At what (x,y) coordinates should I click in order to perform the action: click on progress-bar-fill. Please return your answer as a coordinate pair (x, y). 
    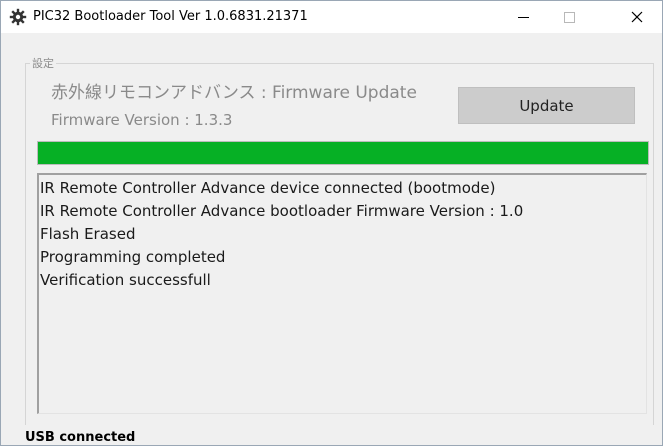
    Looking at the image, I should click on (343, 153).